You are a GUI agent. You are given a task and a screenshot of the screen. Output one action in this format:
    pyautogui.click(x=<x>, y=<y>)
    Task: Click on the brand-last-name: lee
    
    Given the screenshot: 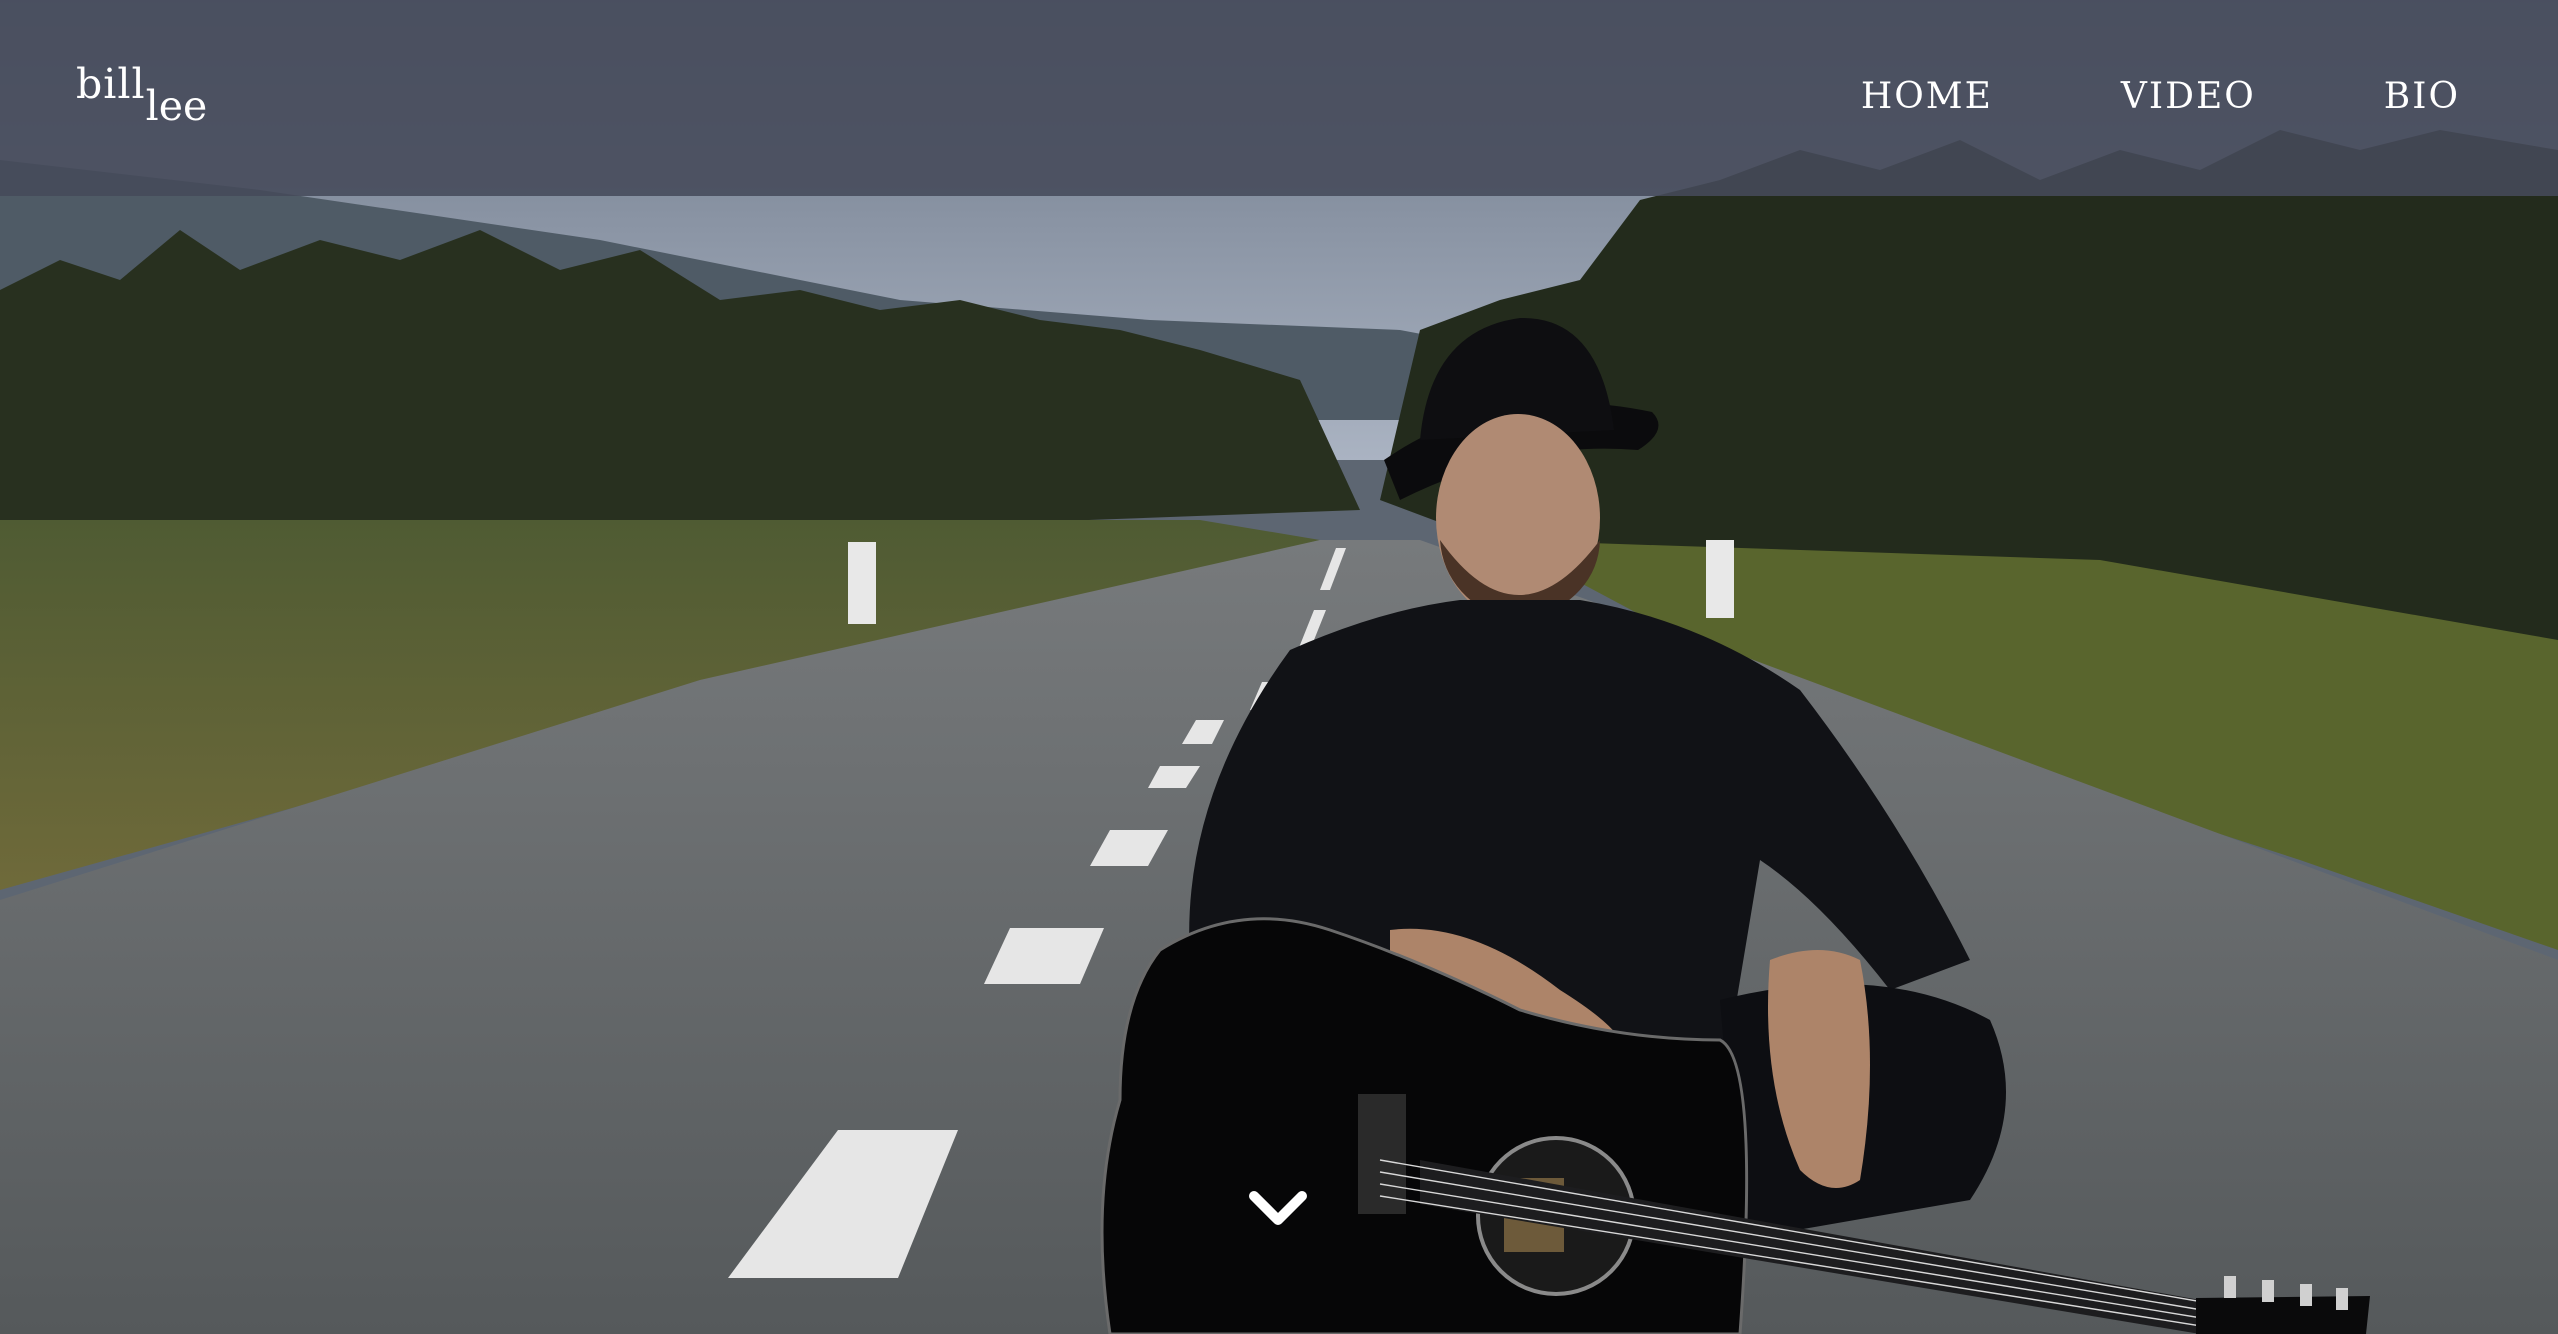 What is the action you would take?
    pyautogui.click(x=176, y=106)
    